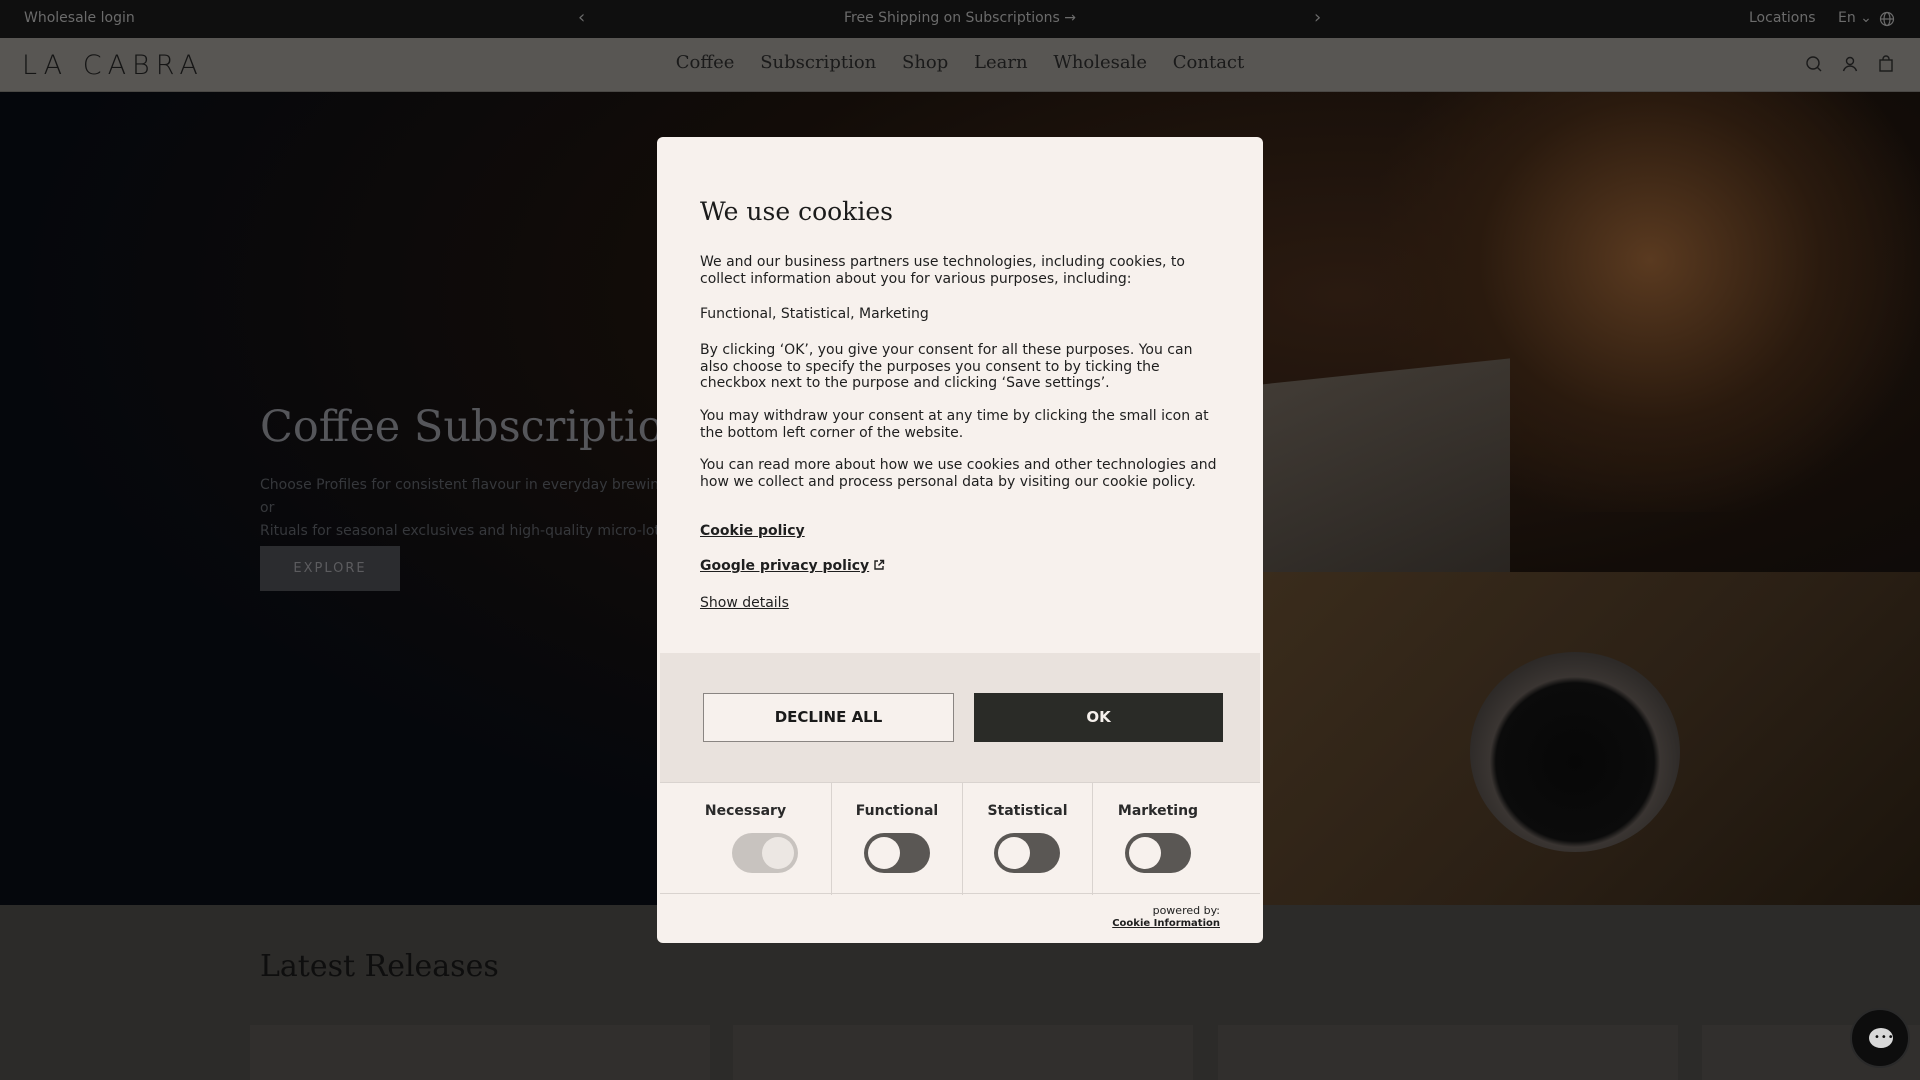 The width and height of the screenshot is (1920, 1080). I want to click on nav-item-shop: Shop, so click(925, 62).